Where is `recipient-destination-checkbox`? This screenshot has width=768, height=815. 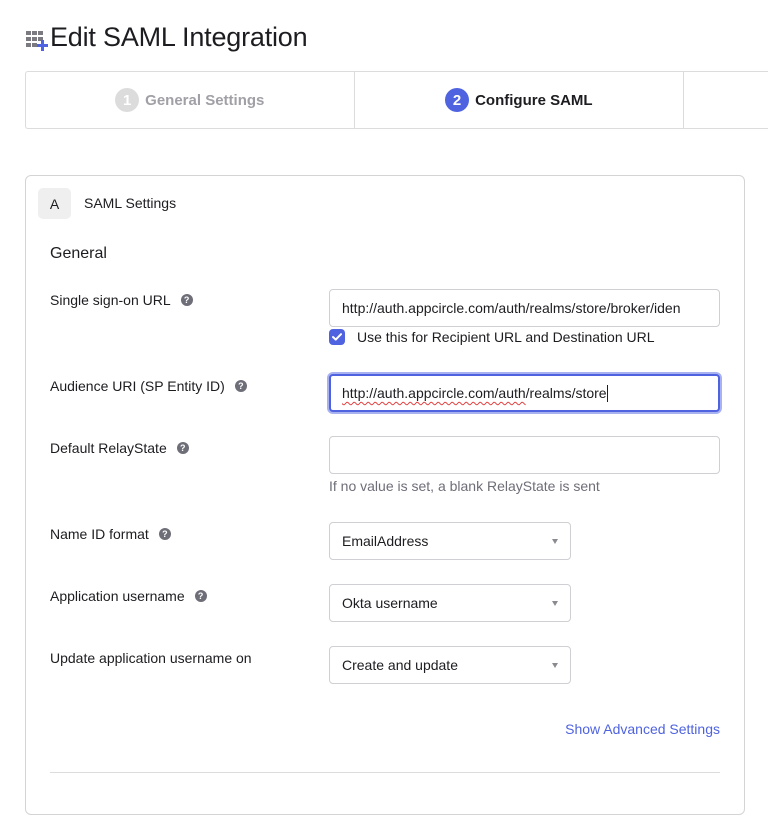 recipient-destination-checkbox is located at coordinates (337, 337).